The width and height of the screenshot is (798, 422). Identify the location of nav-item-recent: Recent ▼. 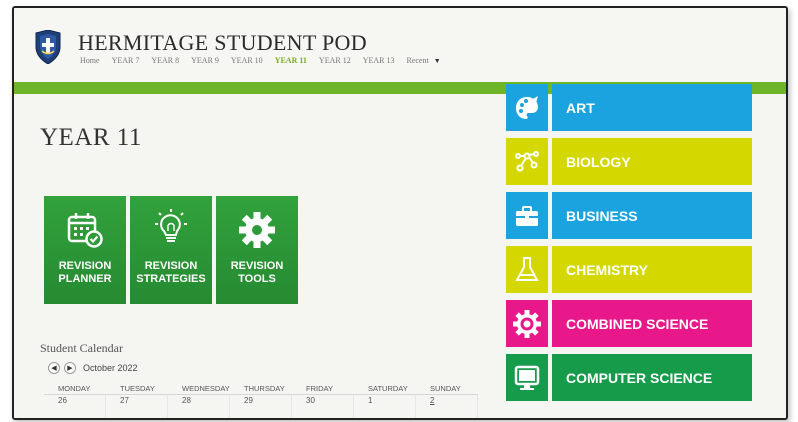
(429, 60).